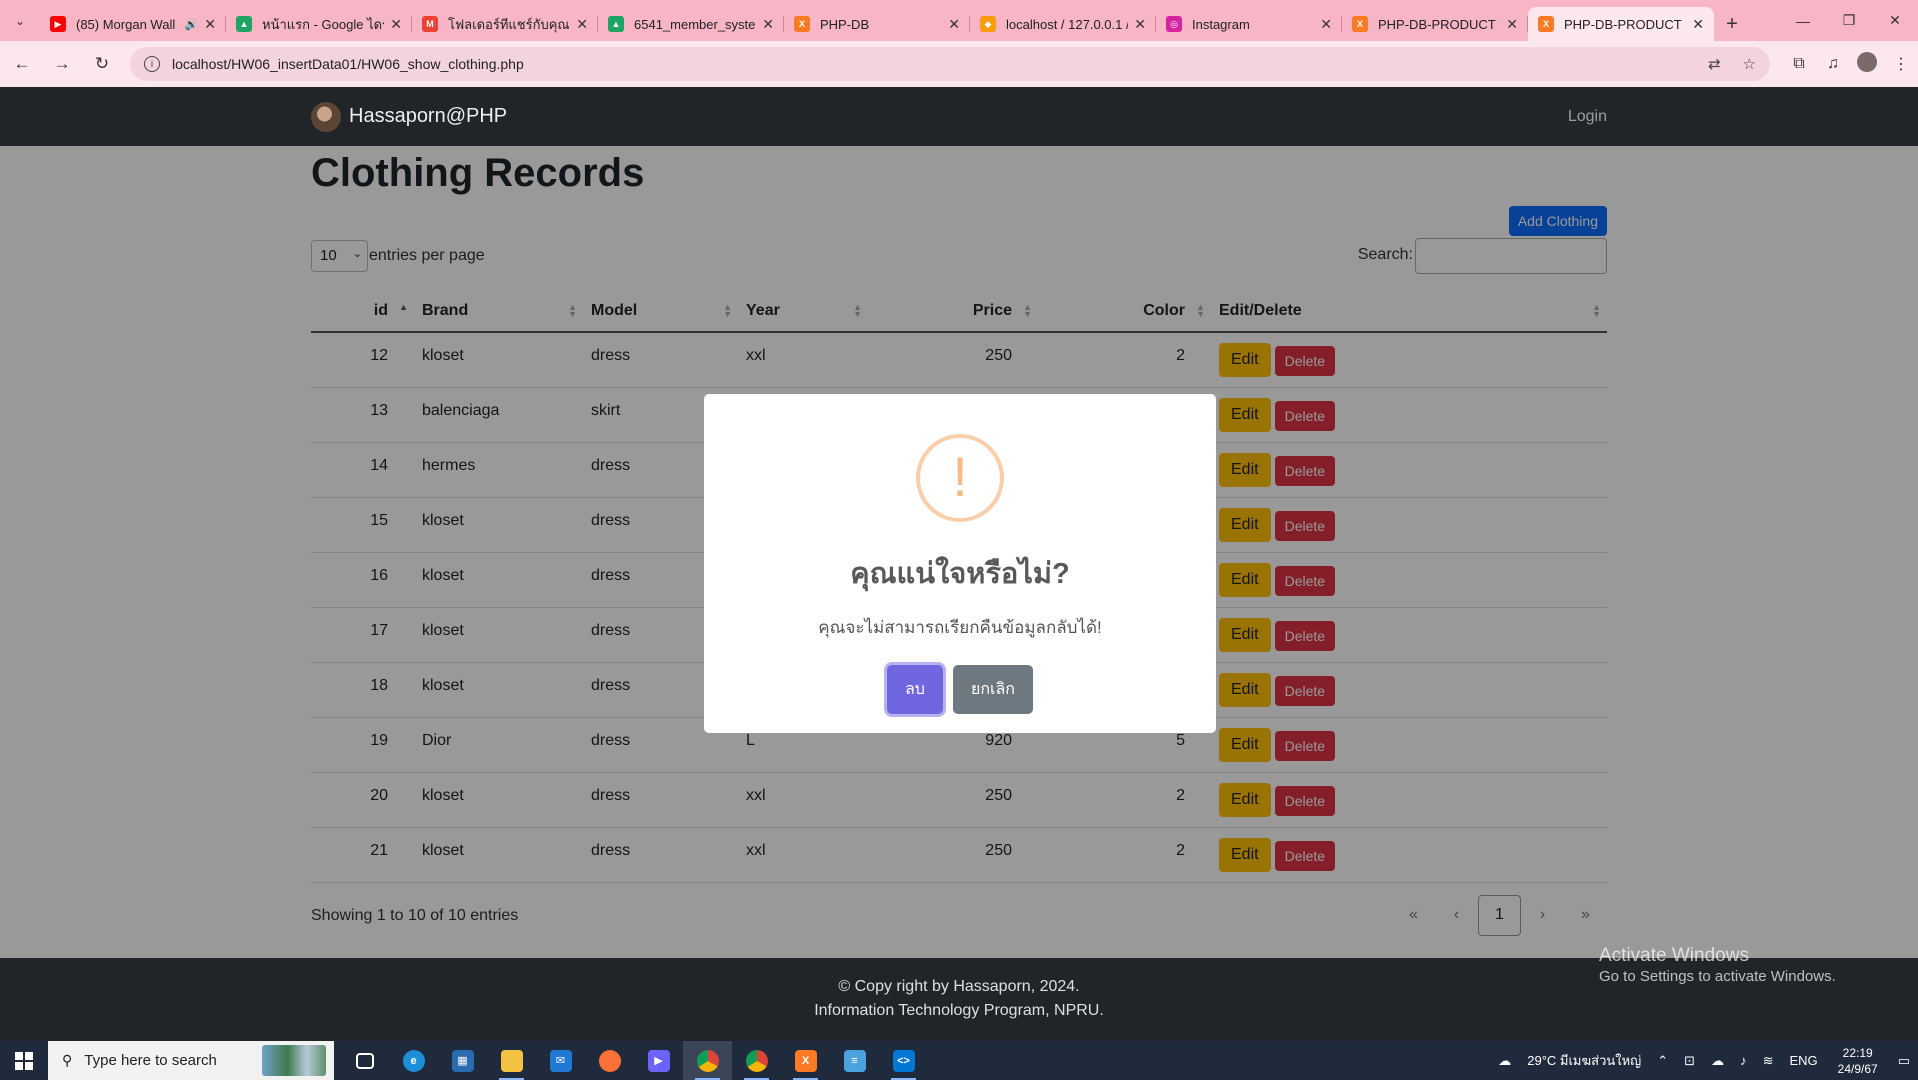 The height and width of the screenshot is (1080, 1918). What do you see at coordinates (992, 689) in the screenshot?
I see `cancel-button: ยกเลิก` at bounding box center [992, 689].